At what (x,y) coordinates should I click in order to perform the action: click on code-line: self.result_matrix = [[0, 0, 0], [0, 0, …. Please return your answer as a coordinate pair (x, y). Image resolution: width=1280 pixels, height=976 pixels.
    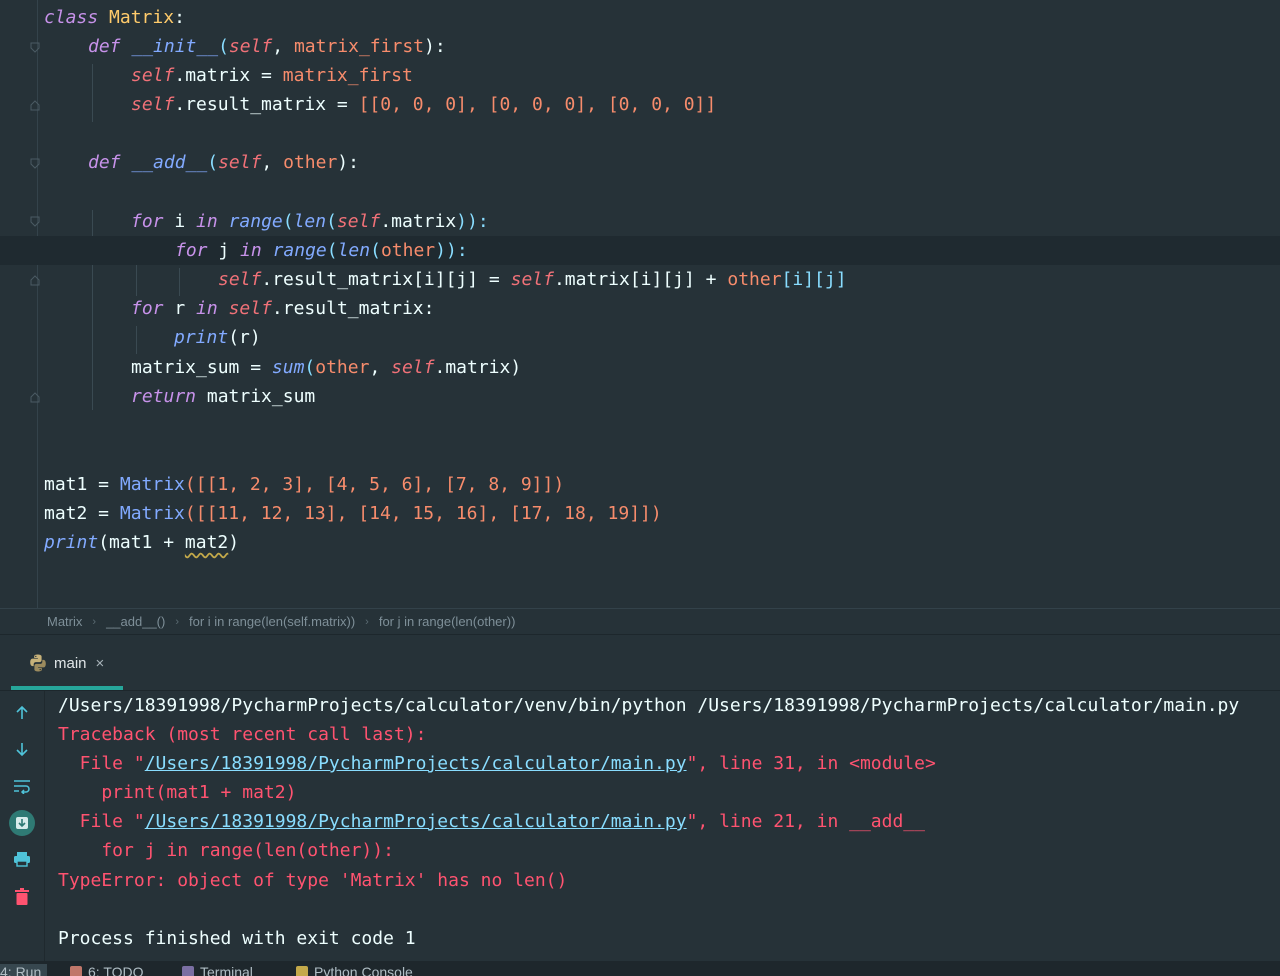
    Looking at the image, I should click on (423, 104).